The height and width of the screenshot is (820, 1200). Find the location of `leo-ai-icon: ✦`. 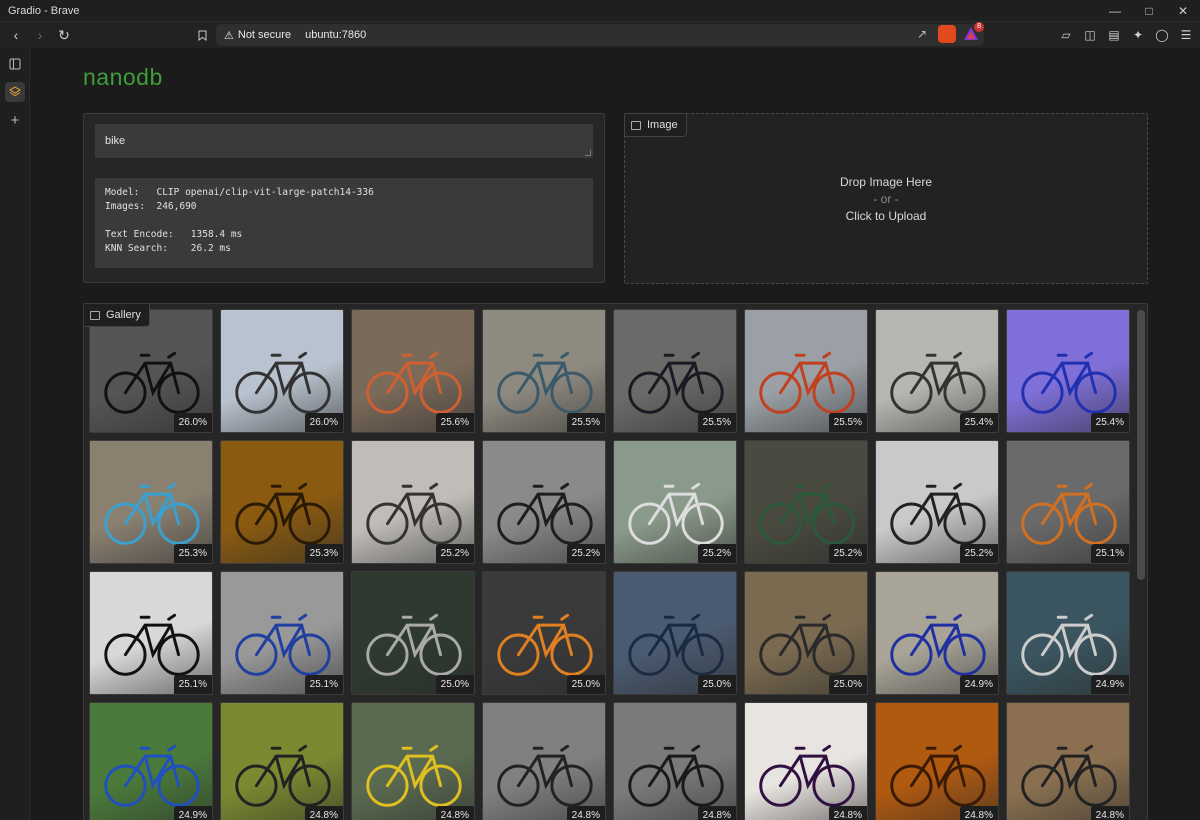

leo-ai-icon: ✦ is located at coordinates (1138, 35).